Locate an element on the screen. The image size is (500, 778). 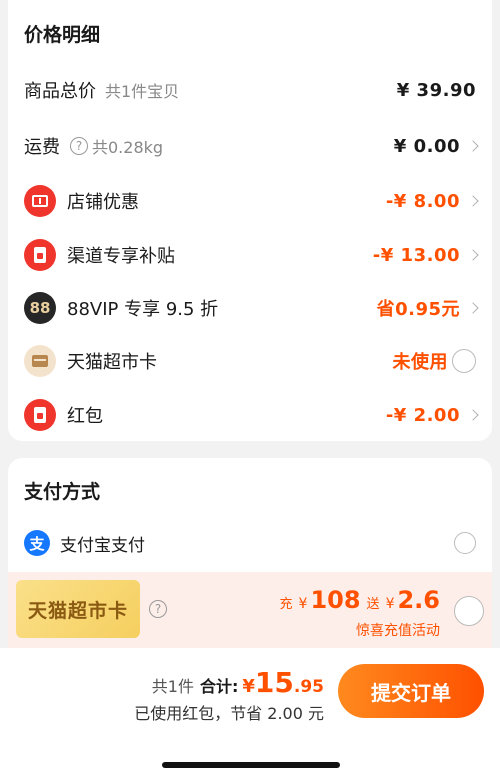
recharge-promo: 惊喜充值活动 is located at coordinates (398, 631).